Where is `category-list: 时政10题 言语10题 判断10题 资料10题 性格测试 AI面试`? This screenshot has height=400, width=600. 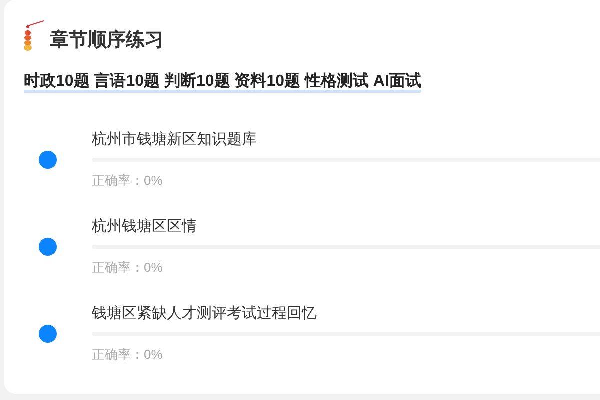
category-list: 时政10题 言语10题 判断10题 资料10题 性格测试 AI面试 is located at coordinates (223, 83).